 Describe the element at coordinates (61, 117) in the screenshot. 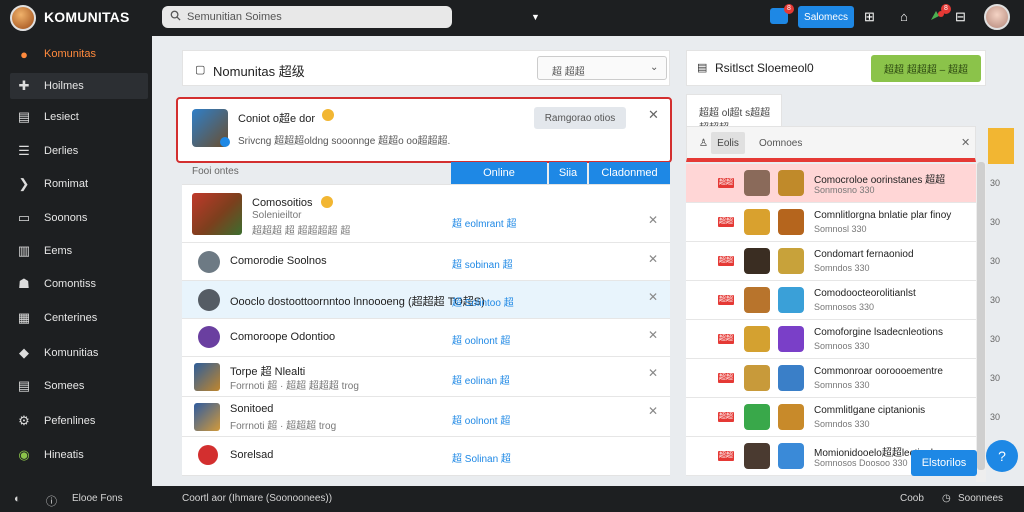

I see `sidebar-item-label: Lesiect` at that location.